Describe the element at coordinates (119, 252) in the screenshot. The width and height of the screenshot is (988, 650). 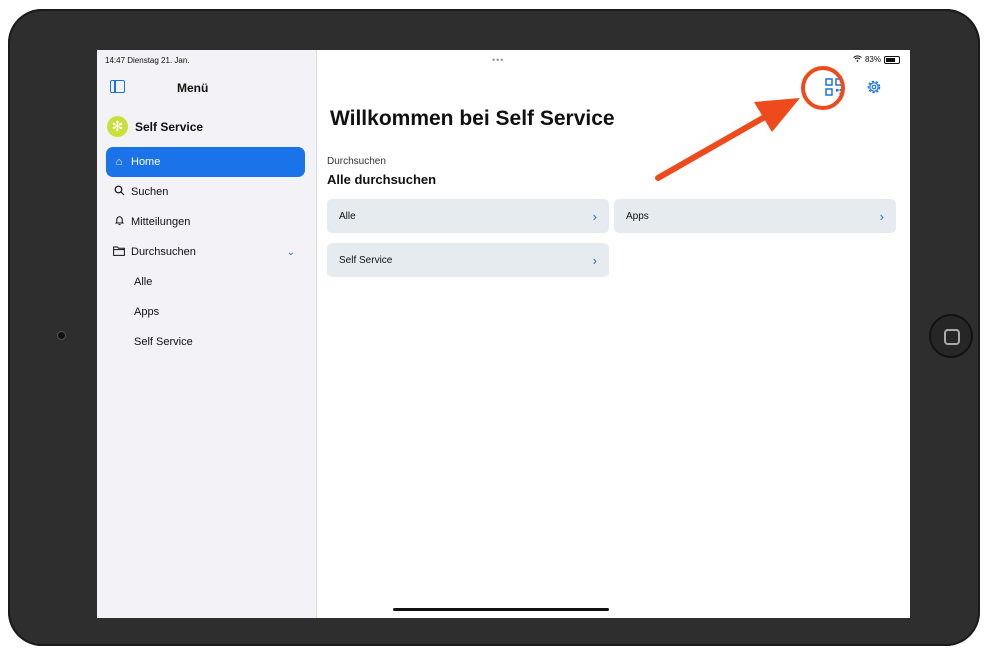
I see `folder-icon` at that location.